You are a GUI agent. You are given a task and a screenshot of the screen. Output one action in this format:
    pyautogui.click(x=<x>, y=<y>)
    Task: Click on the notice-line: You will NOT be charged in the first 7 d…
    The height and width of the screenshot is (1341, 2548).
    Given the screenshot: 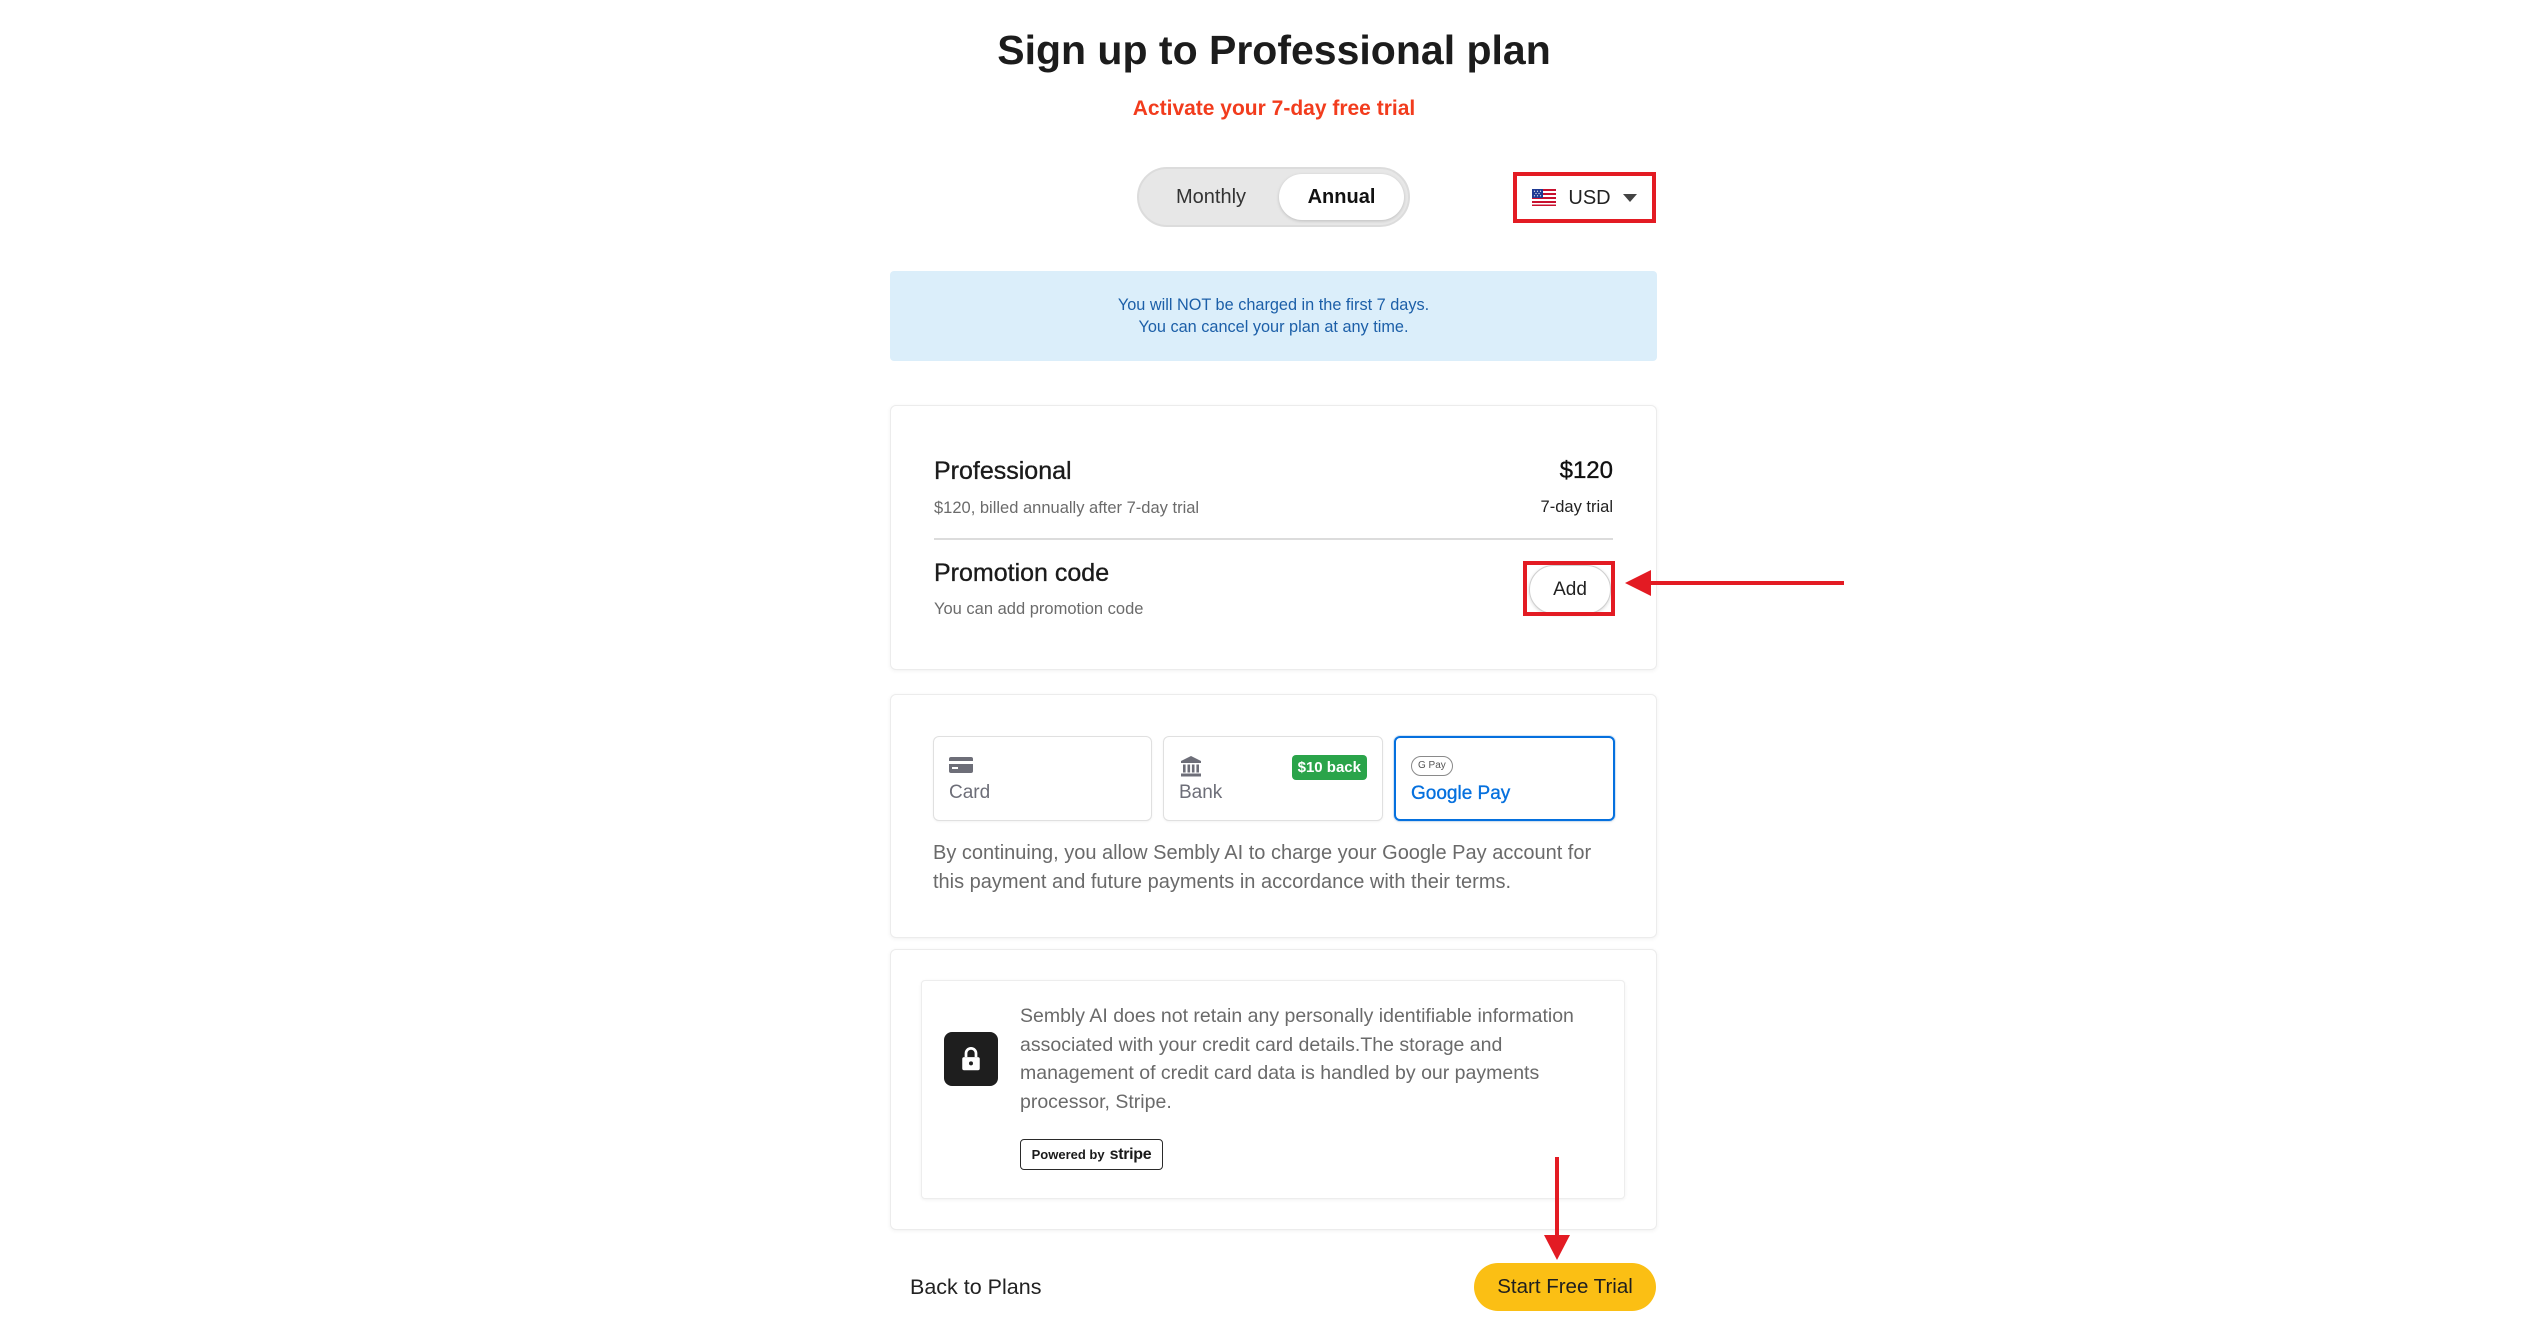 What is the action you would take?
    pyautogui.click(x=1273, y=304)
    